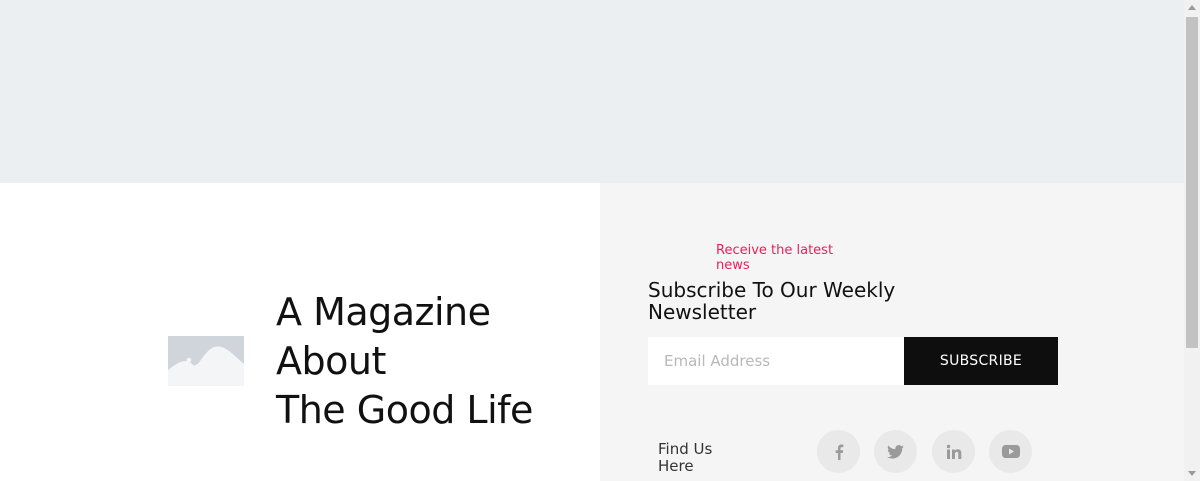 Image resolution: width=1200 pixels, height=481 pixels. I want to click on headline-line: About, so click(331, 361).